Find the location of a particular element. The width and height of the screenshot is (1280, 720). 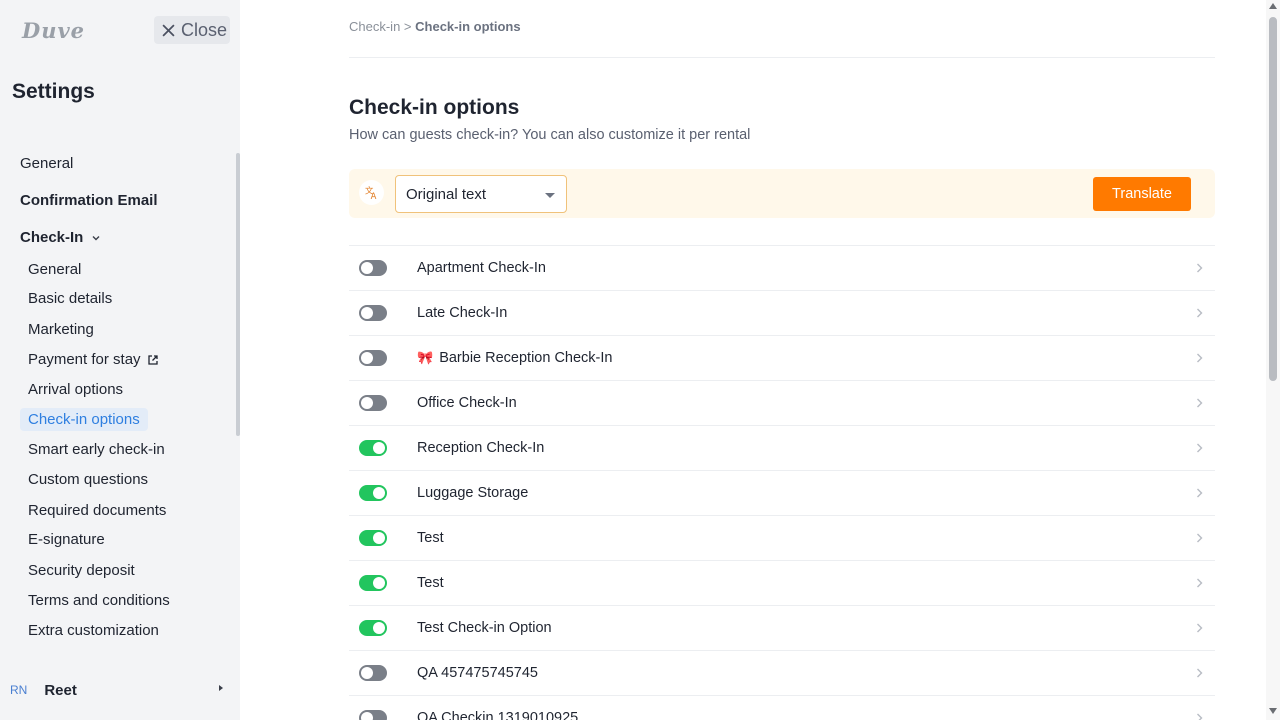

nav-check-in: Check-In is located at coordinates (60, 237).